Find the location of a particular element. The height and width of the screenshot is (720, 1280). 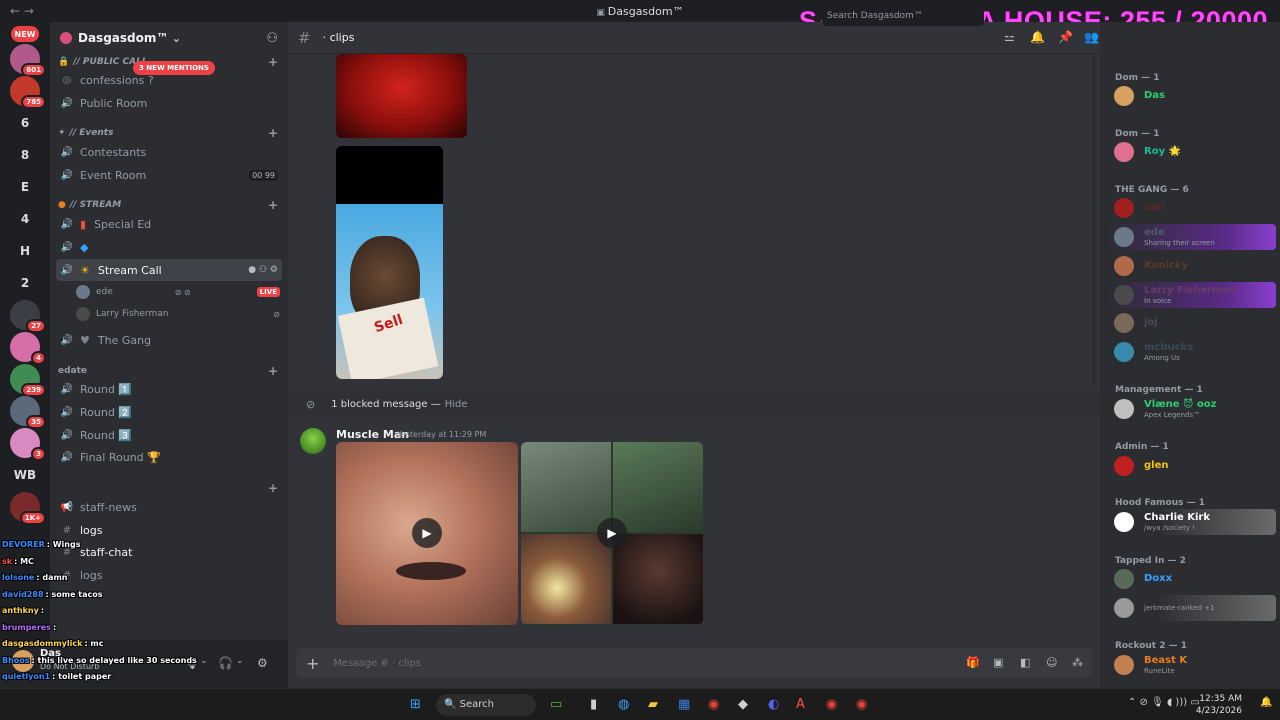

channel-final-round: 🔊 Final Round 🏆 is located at coordinates (169, 457).